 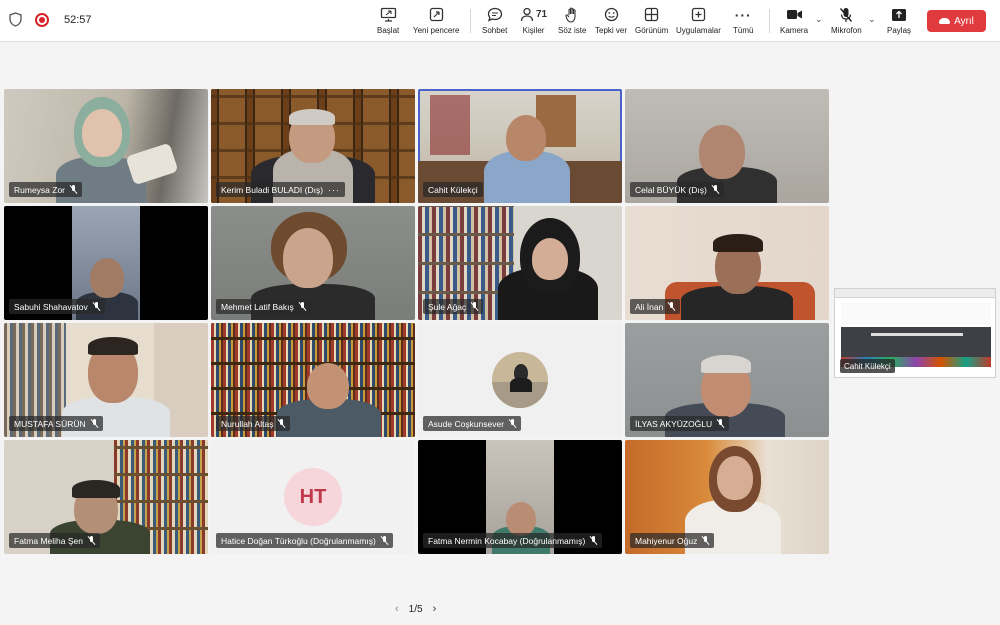 I want to click on presenter-name-tag: Cahit Külekçi, so click(x=867, y=366).